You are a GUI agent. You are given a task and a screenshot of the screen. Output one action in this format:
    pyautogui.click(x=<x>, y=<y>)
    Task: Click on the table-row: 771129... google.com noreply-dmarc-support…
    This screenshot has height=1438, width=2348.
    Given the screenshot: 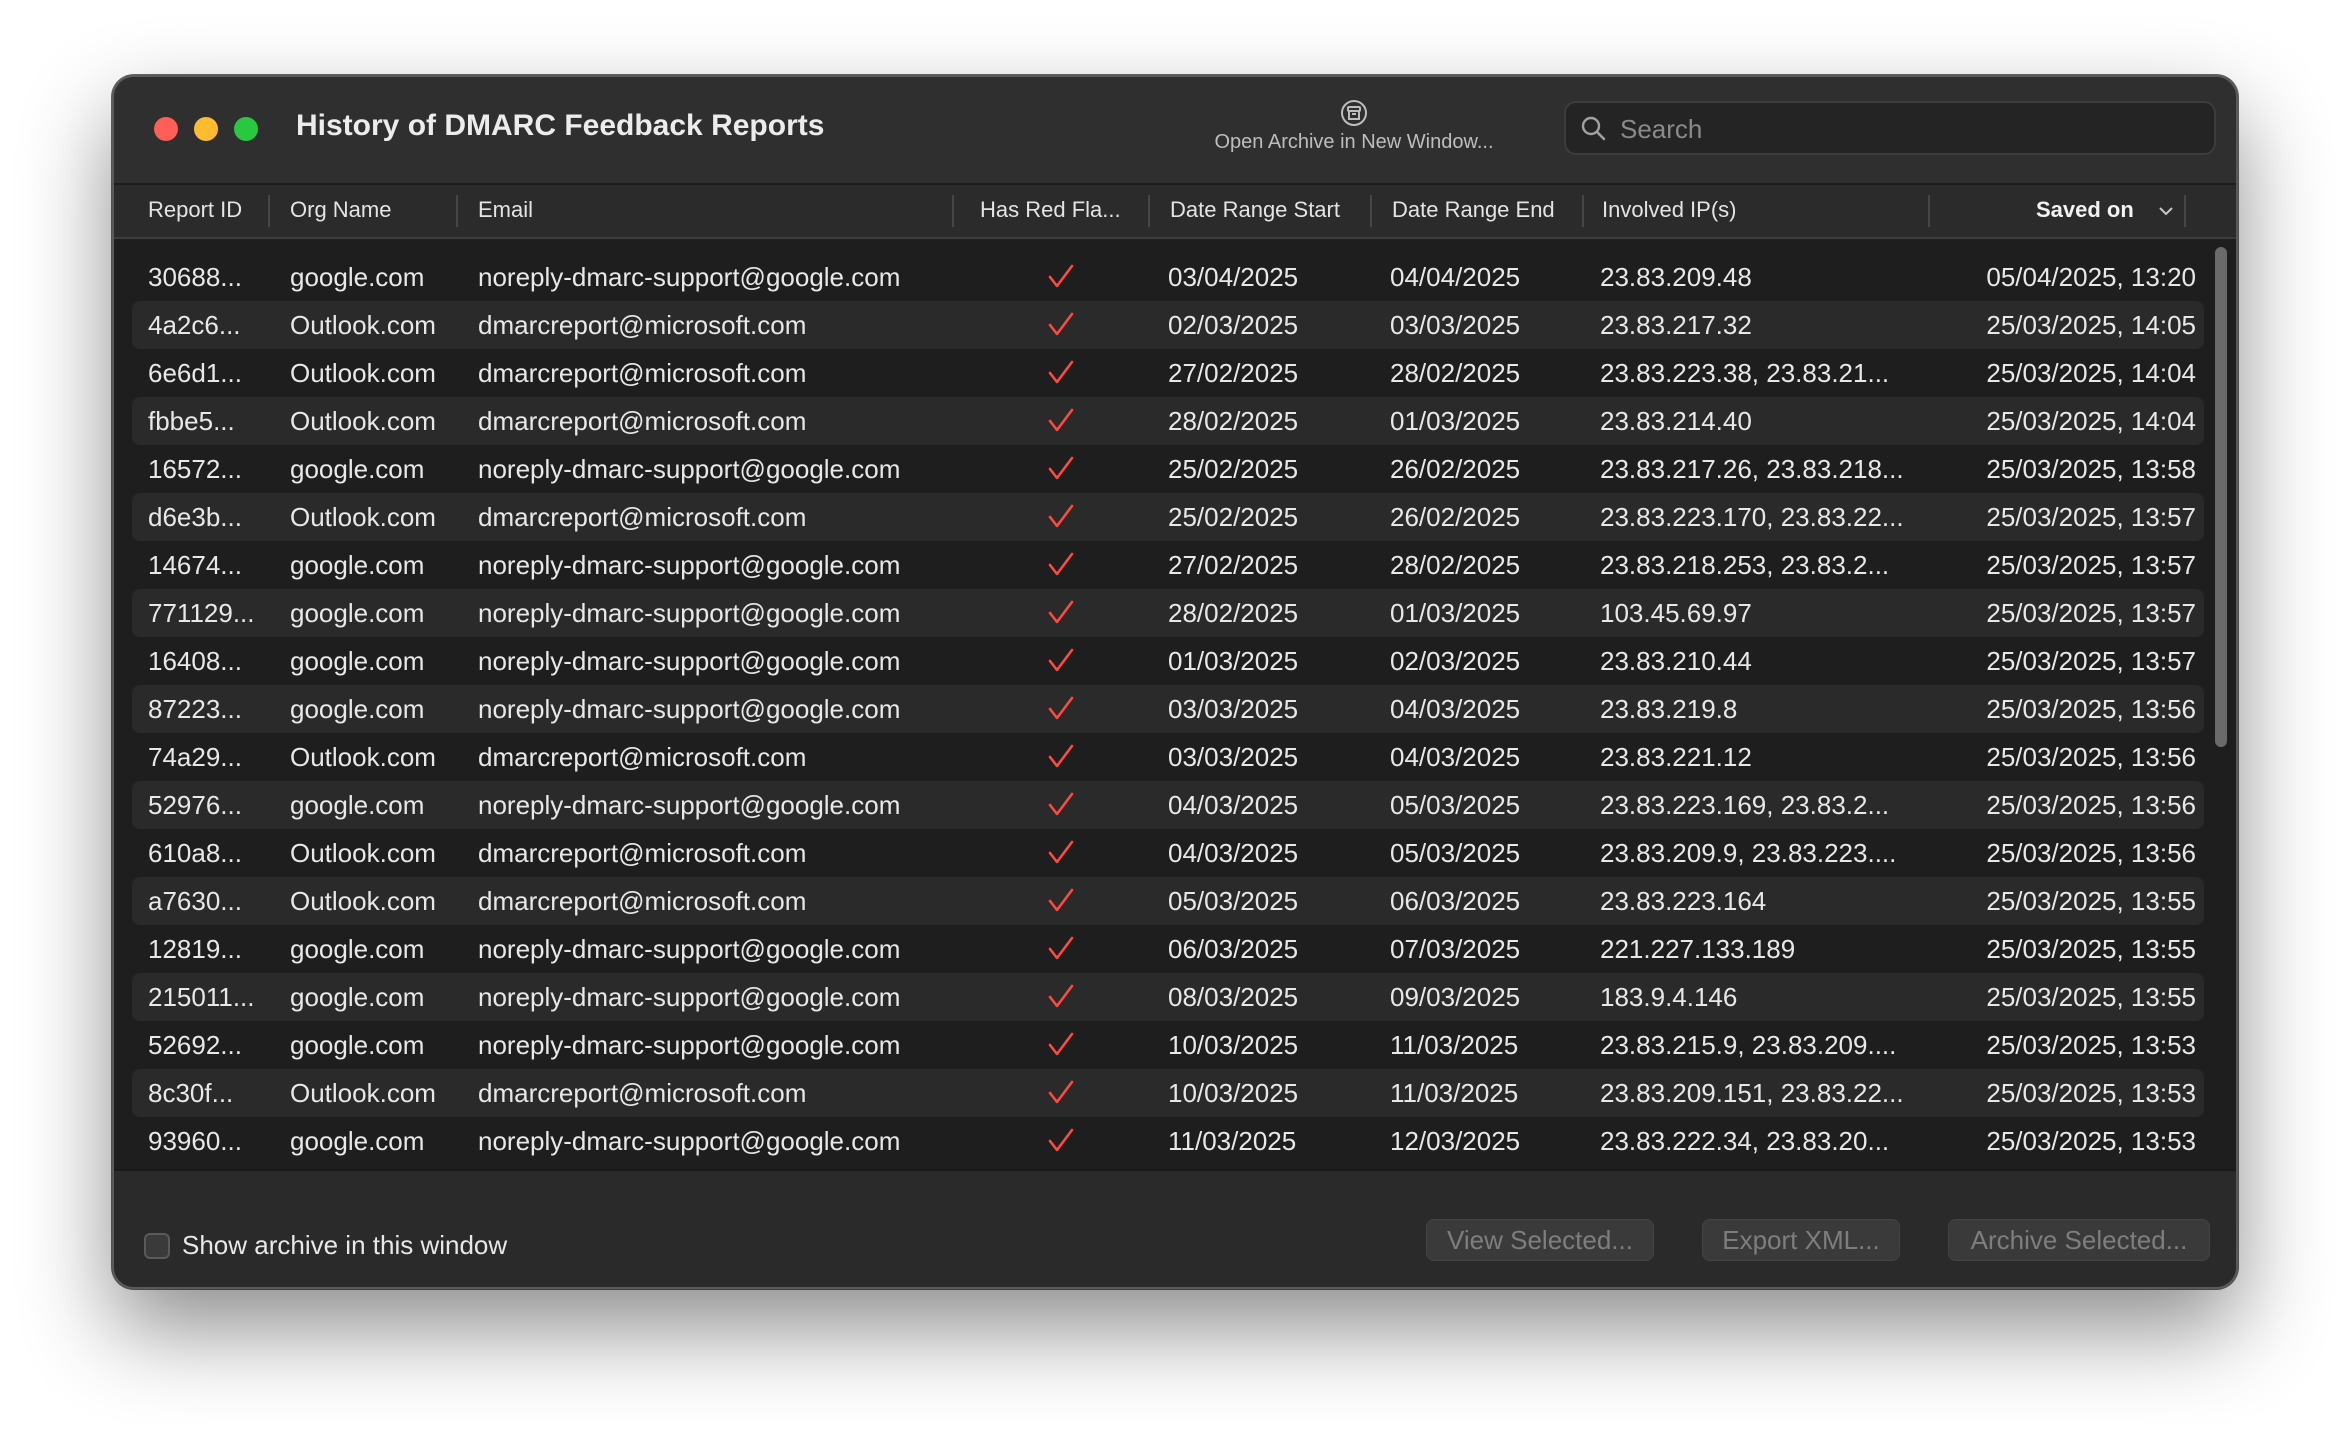 What is the action you would take?
    pyautogui.click(x=1168, y=613)
    